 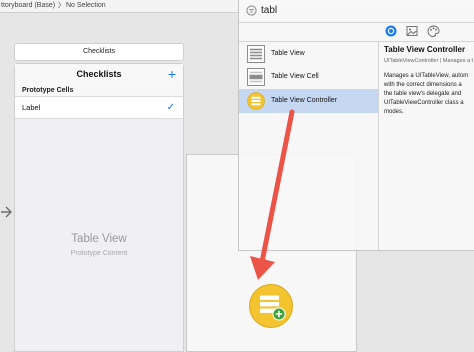 I want to click on library-item-table-view-cell: Table View Cell, so click(x=308, y=77).